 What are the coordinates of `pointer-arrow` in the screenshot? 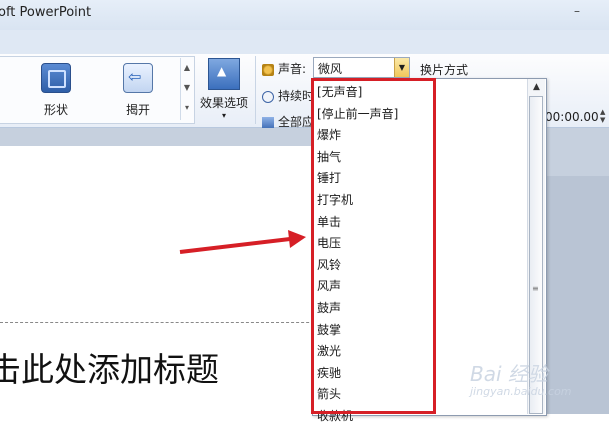 It's located at (242, 242).